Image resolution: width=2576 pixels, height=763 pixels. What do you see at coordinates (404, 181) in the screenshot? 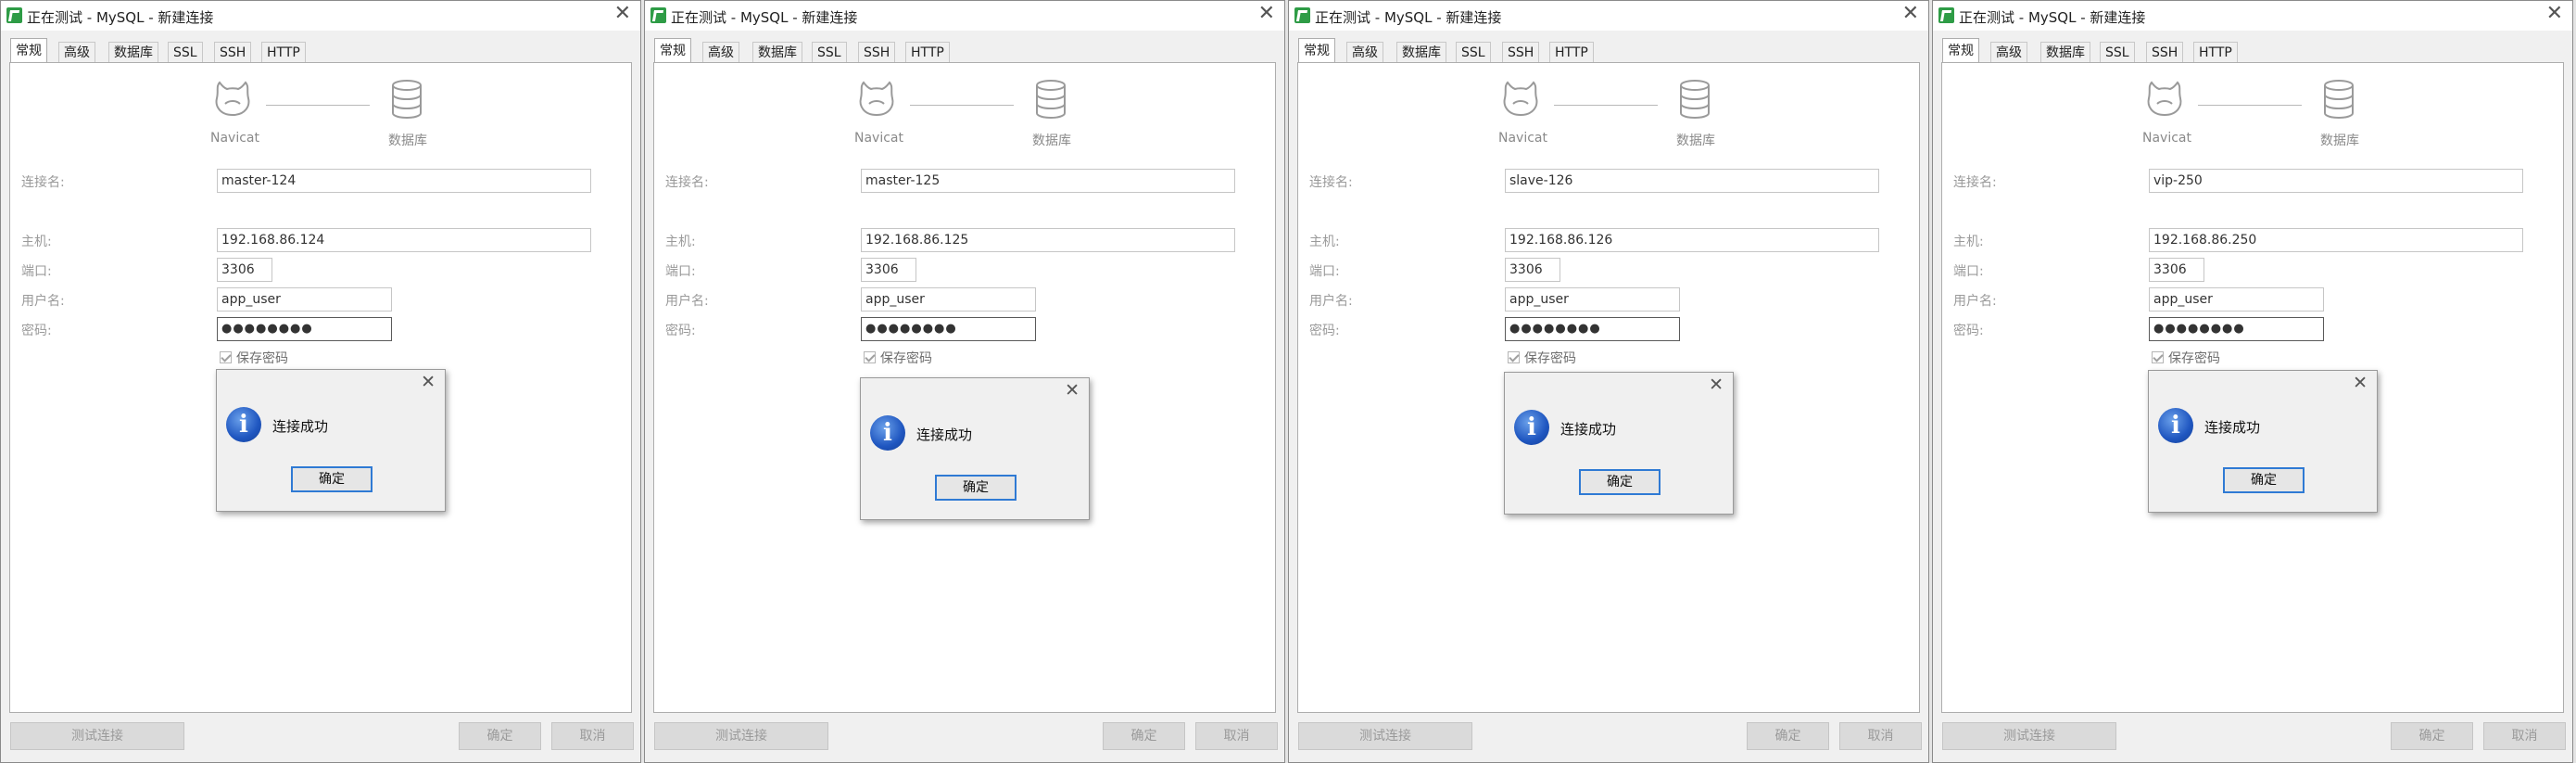
I see `connection-name-input: master-124` at bounding box center [404, 181].